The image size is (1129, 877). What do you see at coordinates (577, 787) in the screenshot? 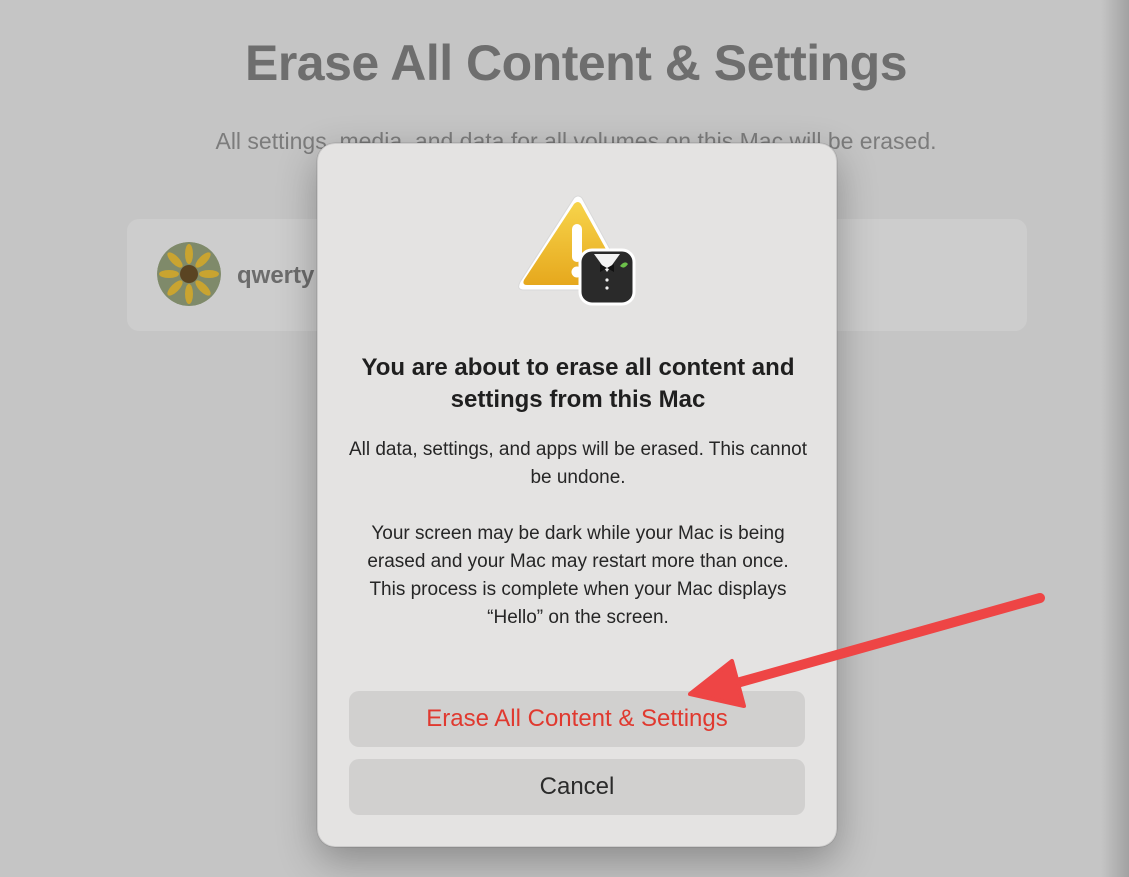
I see `cancel-button: Cancel` at bounding box center [577, 787].